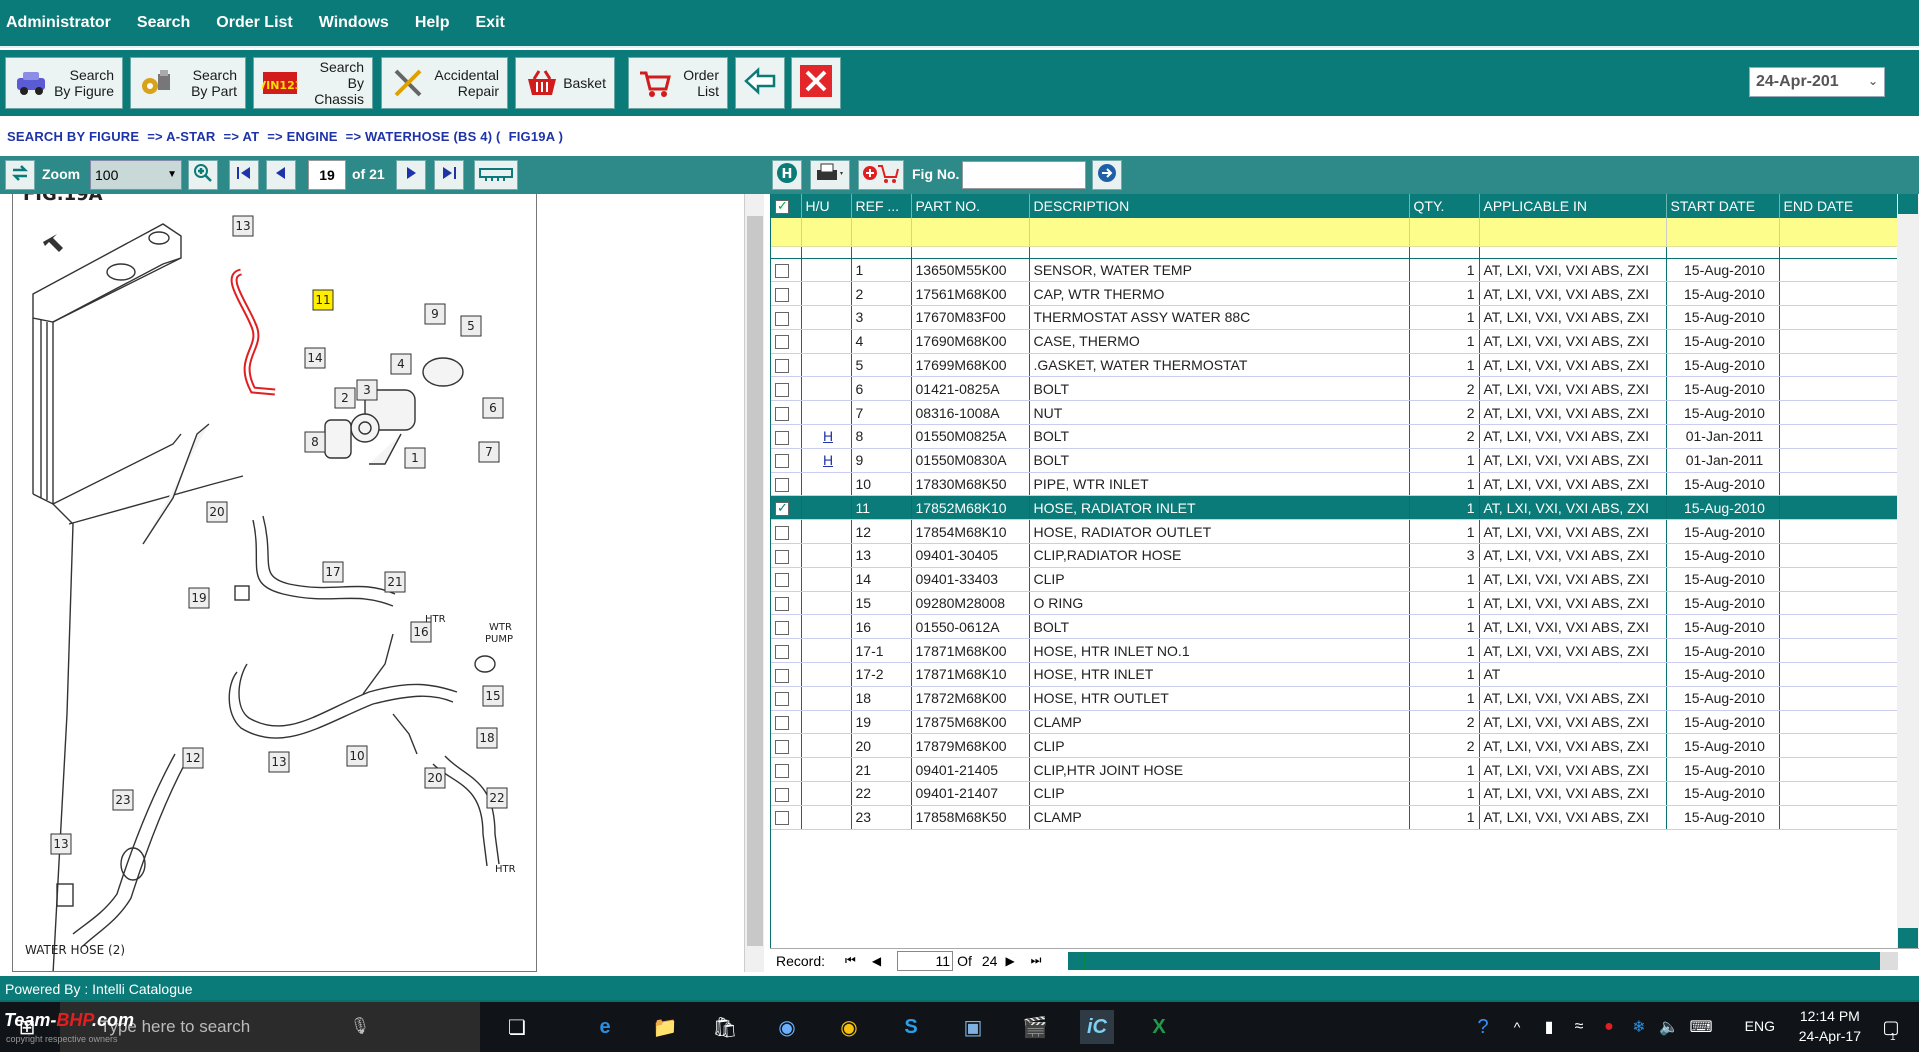 This screenshot has width=1919, height=1052. I want to click on scroll-down-icon, so click(1908, 938).